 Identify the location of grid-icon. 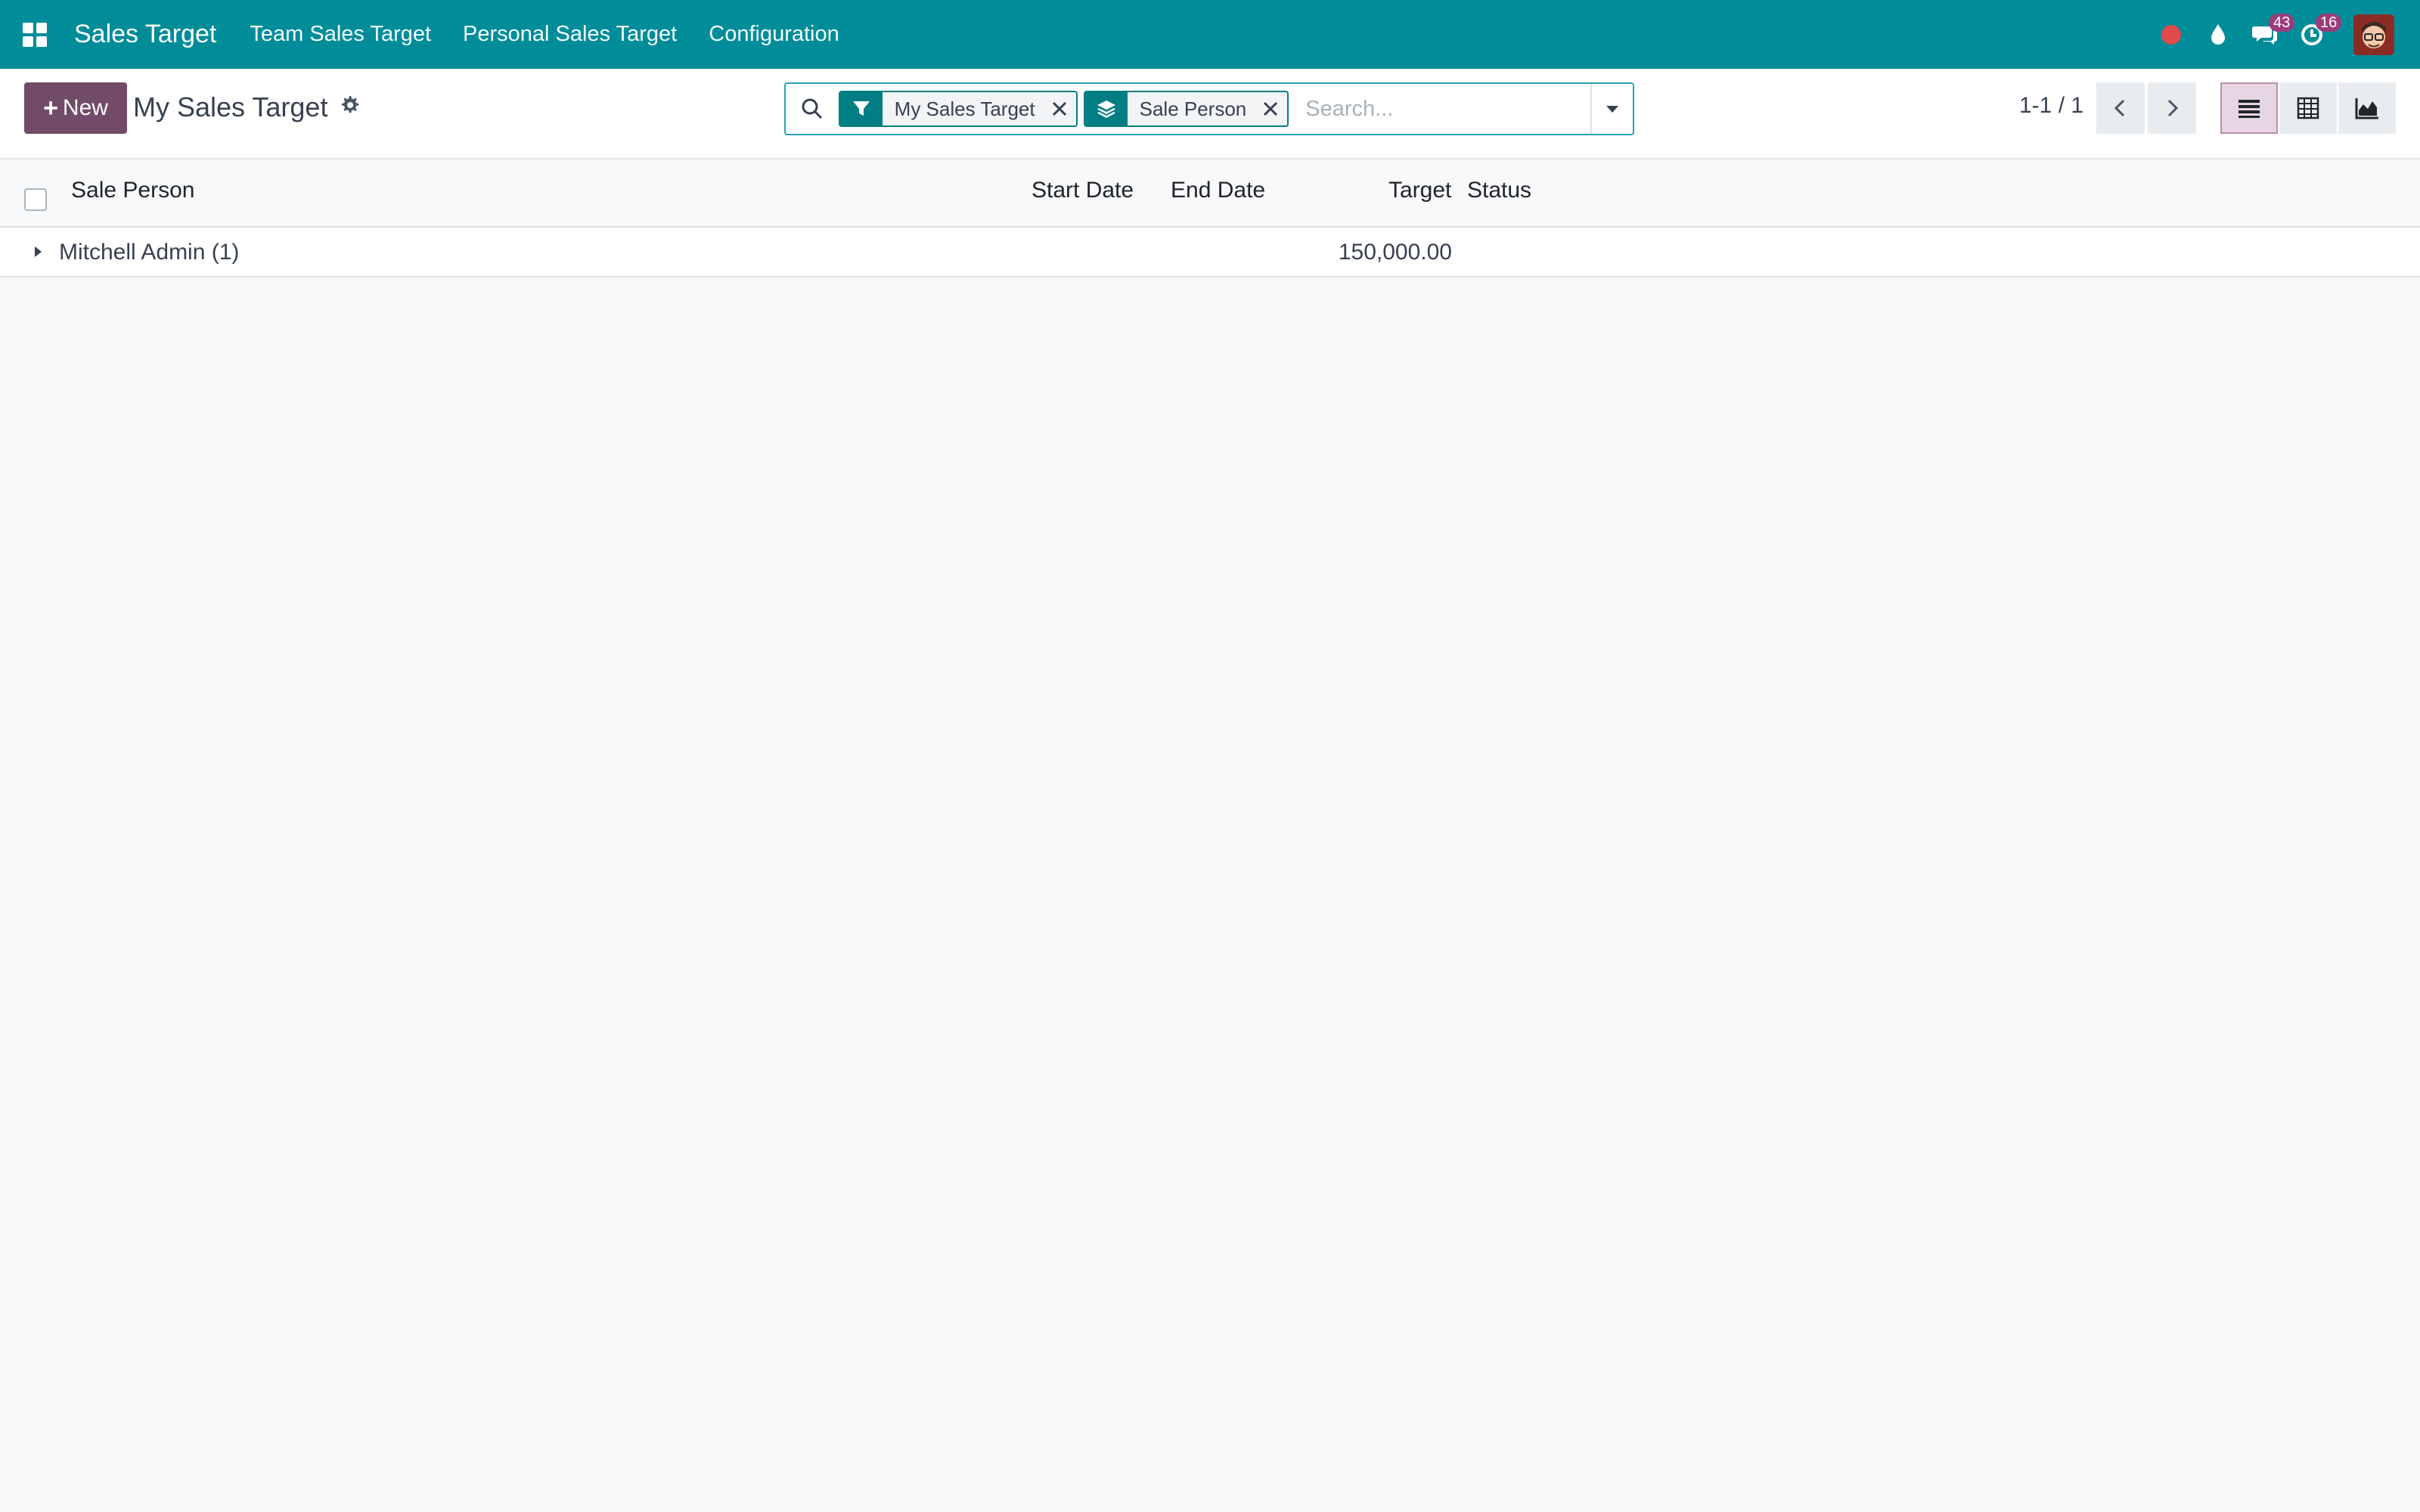
(35, 34).